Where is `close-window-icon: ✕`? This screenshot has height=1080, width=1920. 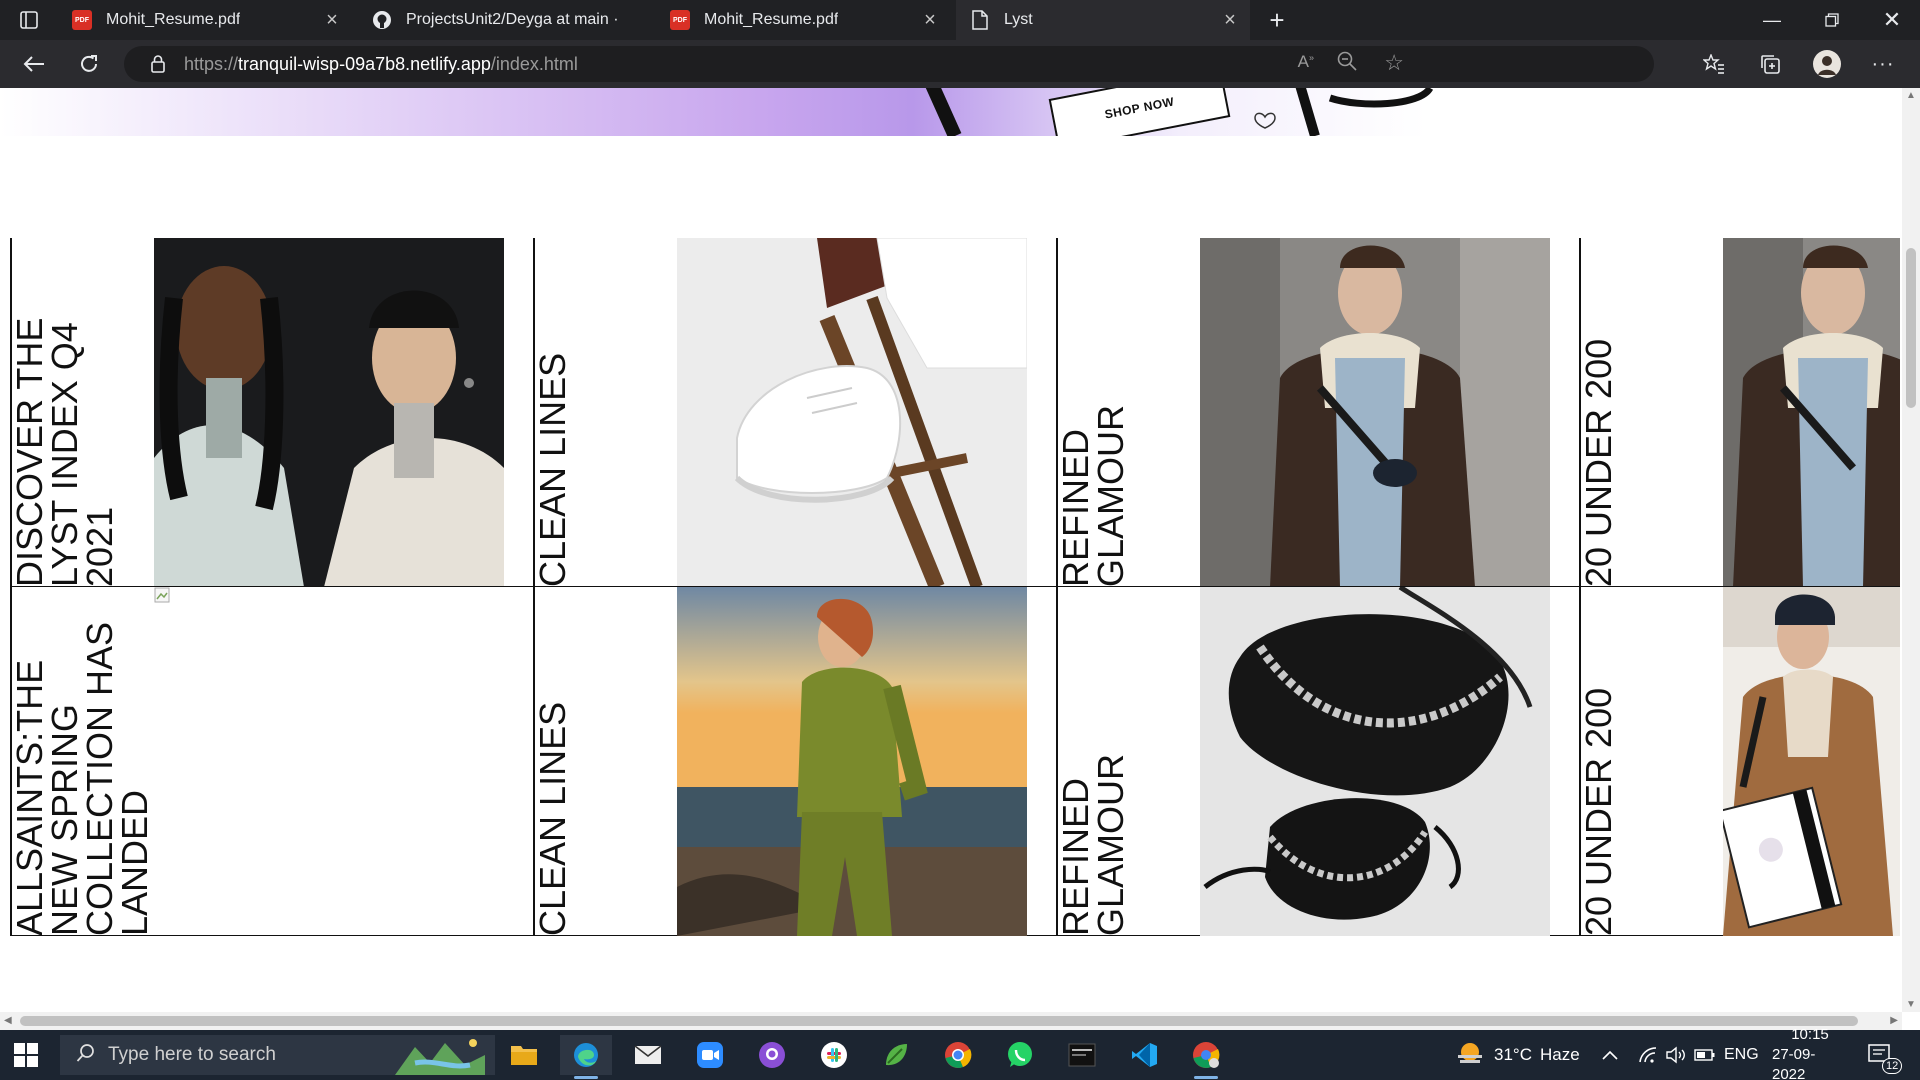
close-window-icon: ✕ is located at coordinates (1891, 20).